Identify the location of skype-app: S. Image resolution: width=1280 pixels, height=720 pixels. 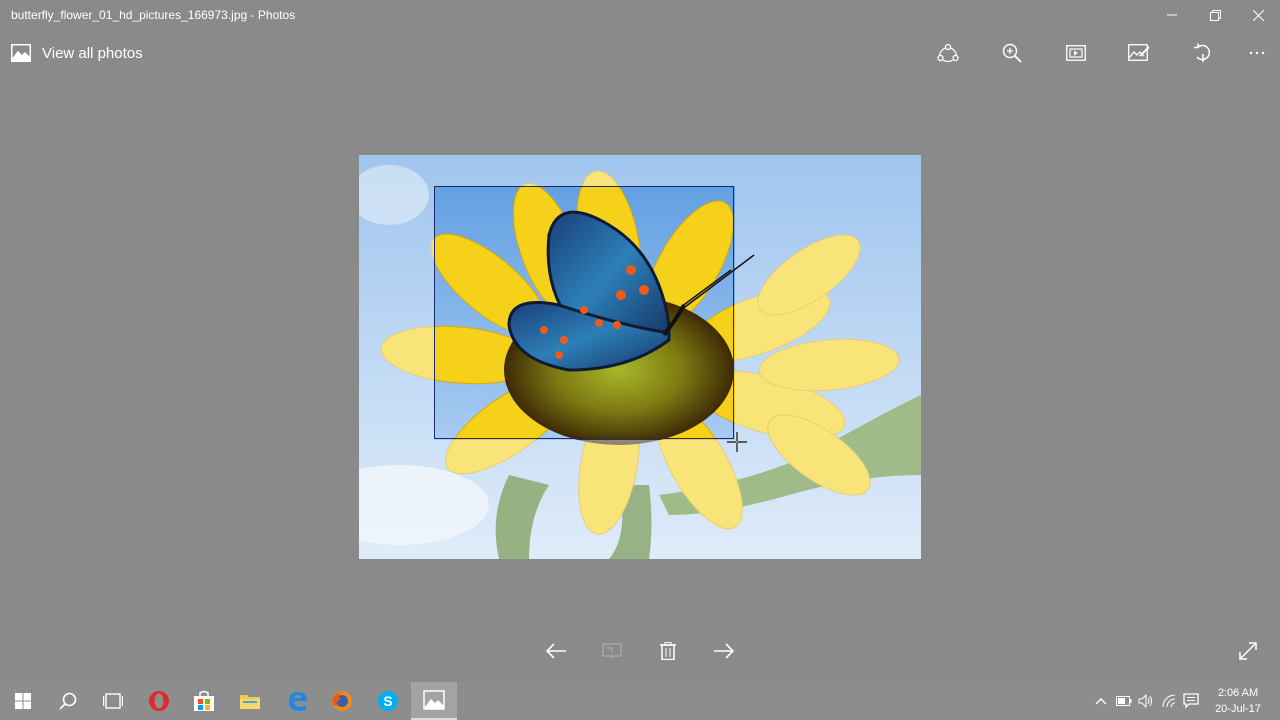
(388, 701).